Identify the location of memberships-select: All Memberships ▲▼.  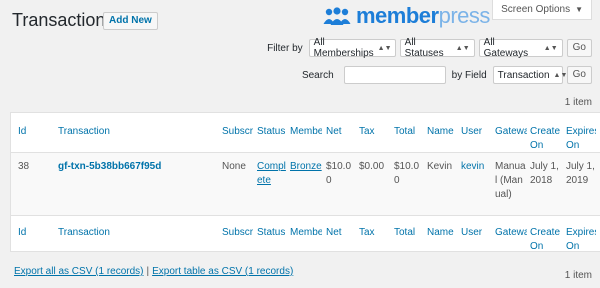
(352, 48).